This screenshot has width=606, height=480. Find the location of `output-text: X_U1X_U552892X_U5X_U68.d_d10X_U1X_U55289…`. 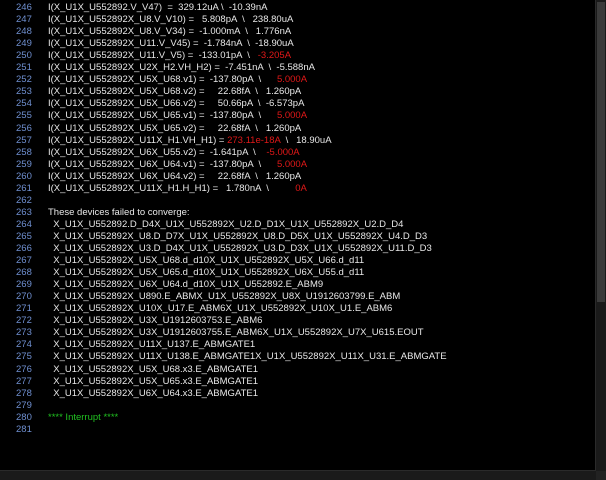

output-text: X_U1X_U552892X_U5X_U68.d_d10X_U1X_U55289… is located at coordinates (206, 261).